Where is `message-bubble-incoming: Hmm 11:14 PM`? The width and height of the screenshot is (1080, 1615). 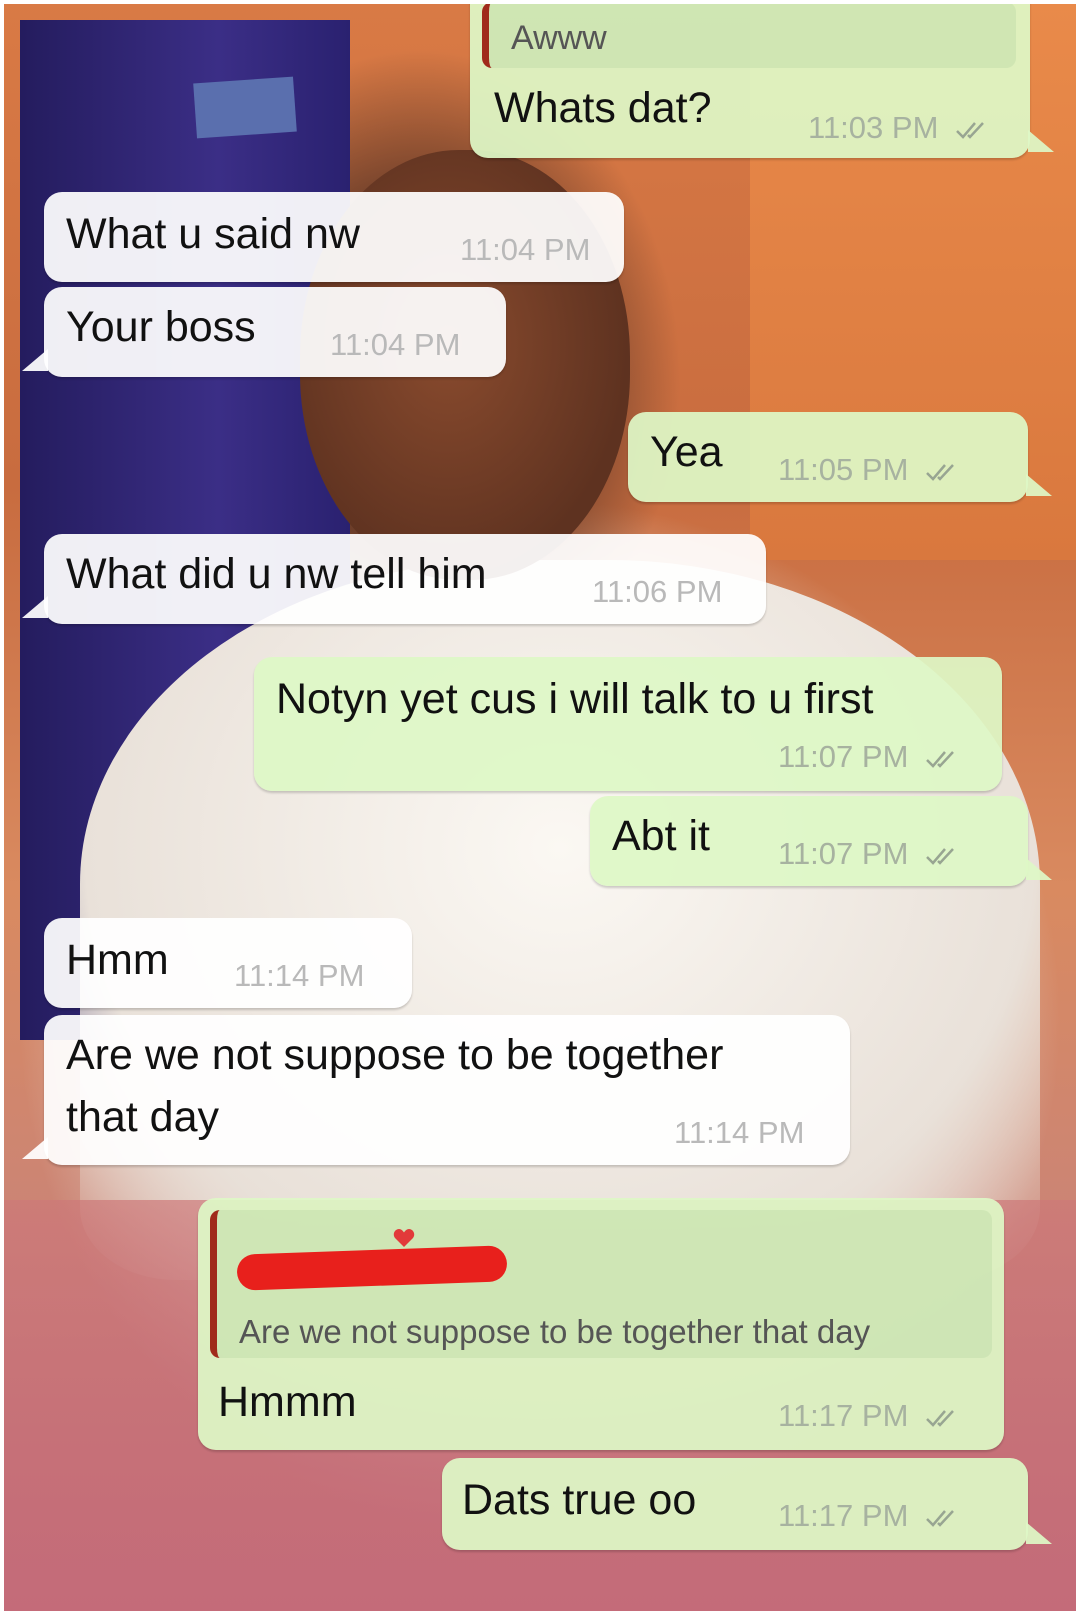 message-bubble-incoming: Hmm 11:14 PM is located at coordinates (228, 963).